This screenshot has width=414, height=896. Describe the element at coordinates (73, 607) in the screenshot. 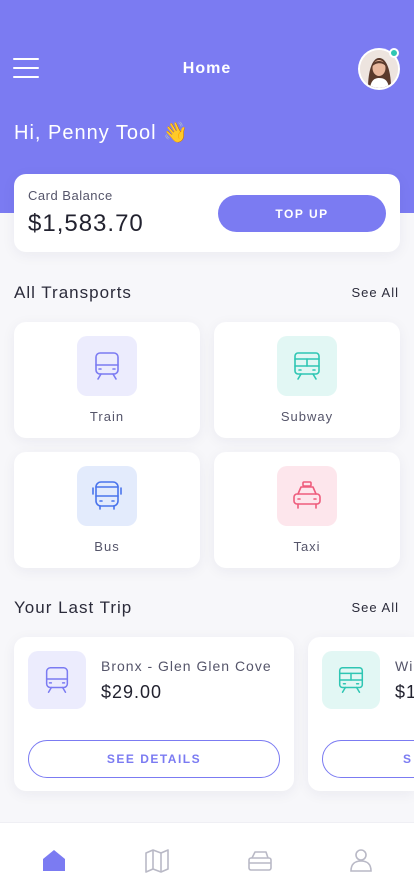

I see `last-trip-title: Your Last Trip` at that location.